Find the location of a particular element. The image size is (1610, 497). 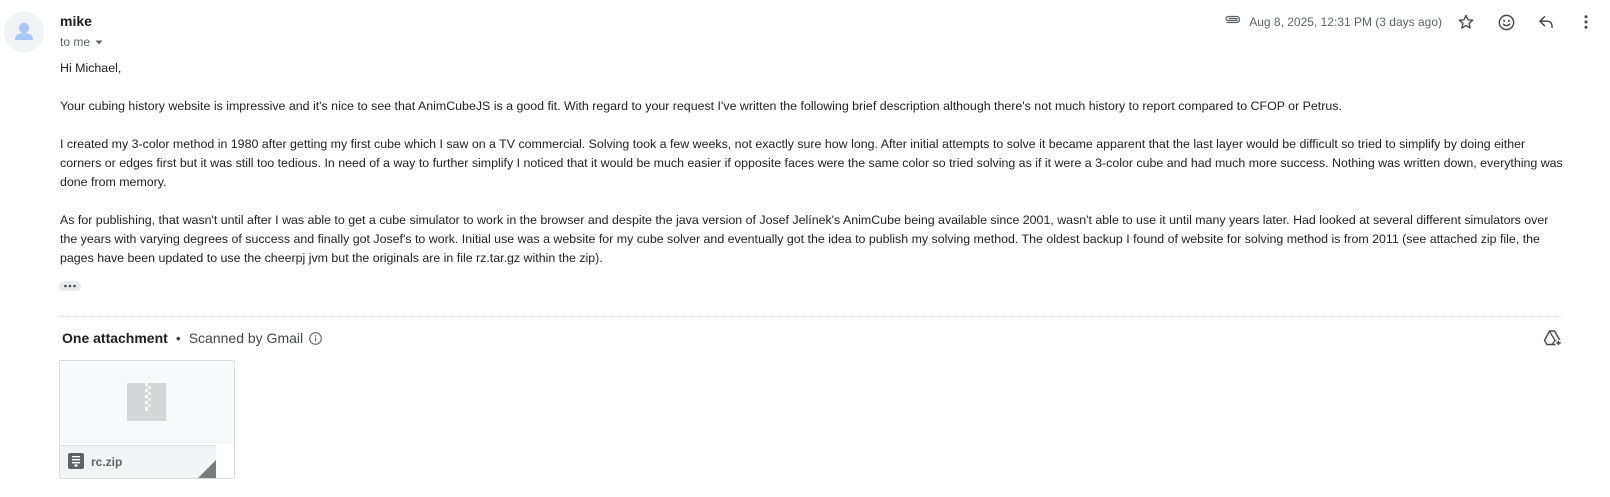

attachment-card: rc.zip is located at coordinates (147, 419).